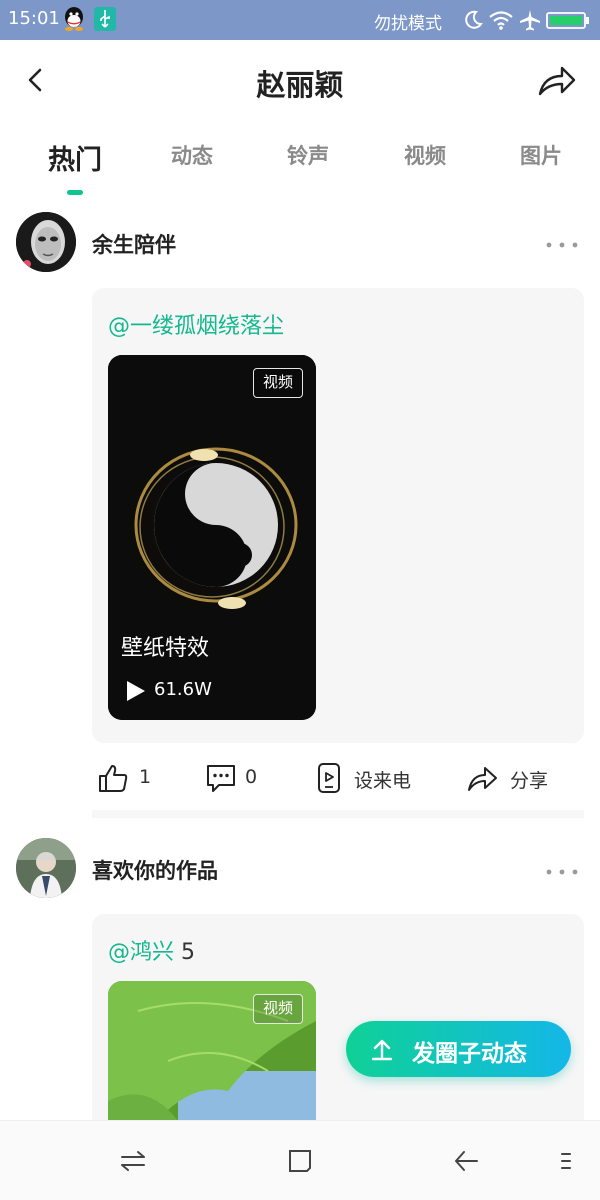 The height and width of the screenshot is (1200, 600). Describe the element at coordinates (474, 19) in the screenshot. I see `moon-icon` at that location.